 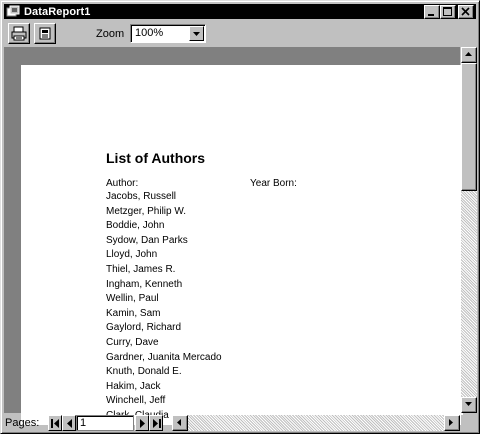 I want to click on list-item: Lloyd, John, so click(x=132, y=255).